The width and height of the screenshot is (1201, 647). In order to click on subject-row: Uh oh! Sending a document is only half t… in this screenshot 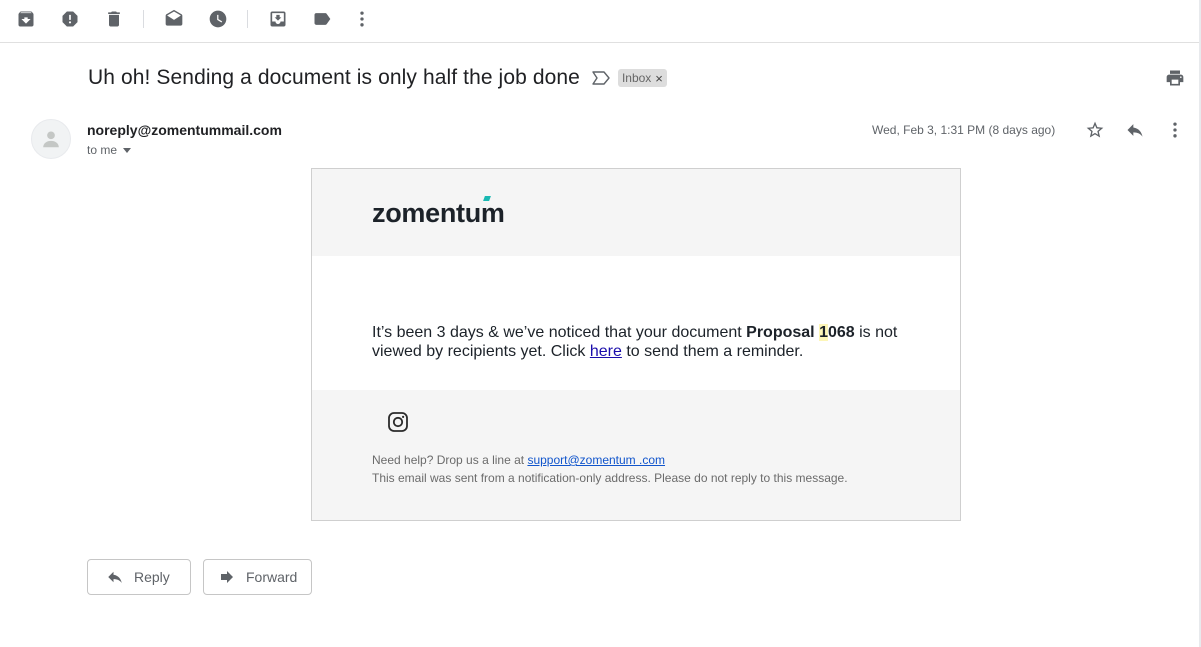, I will do `click(377, 78)`.